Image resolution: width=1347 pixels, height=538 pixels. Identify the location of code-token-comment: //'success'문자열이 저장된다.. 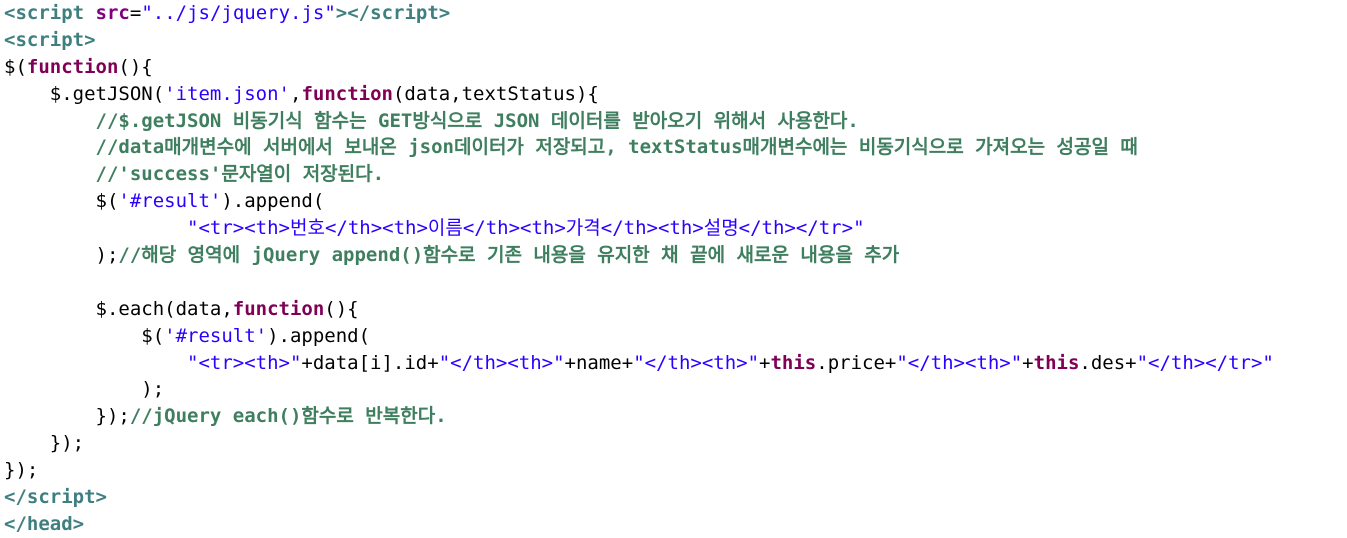
(194, 174).